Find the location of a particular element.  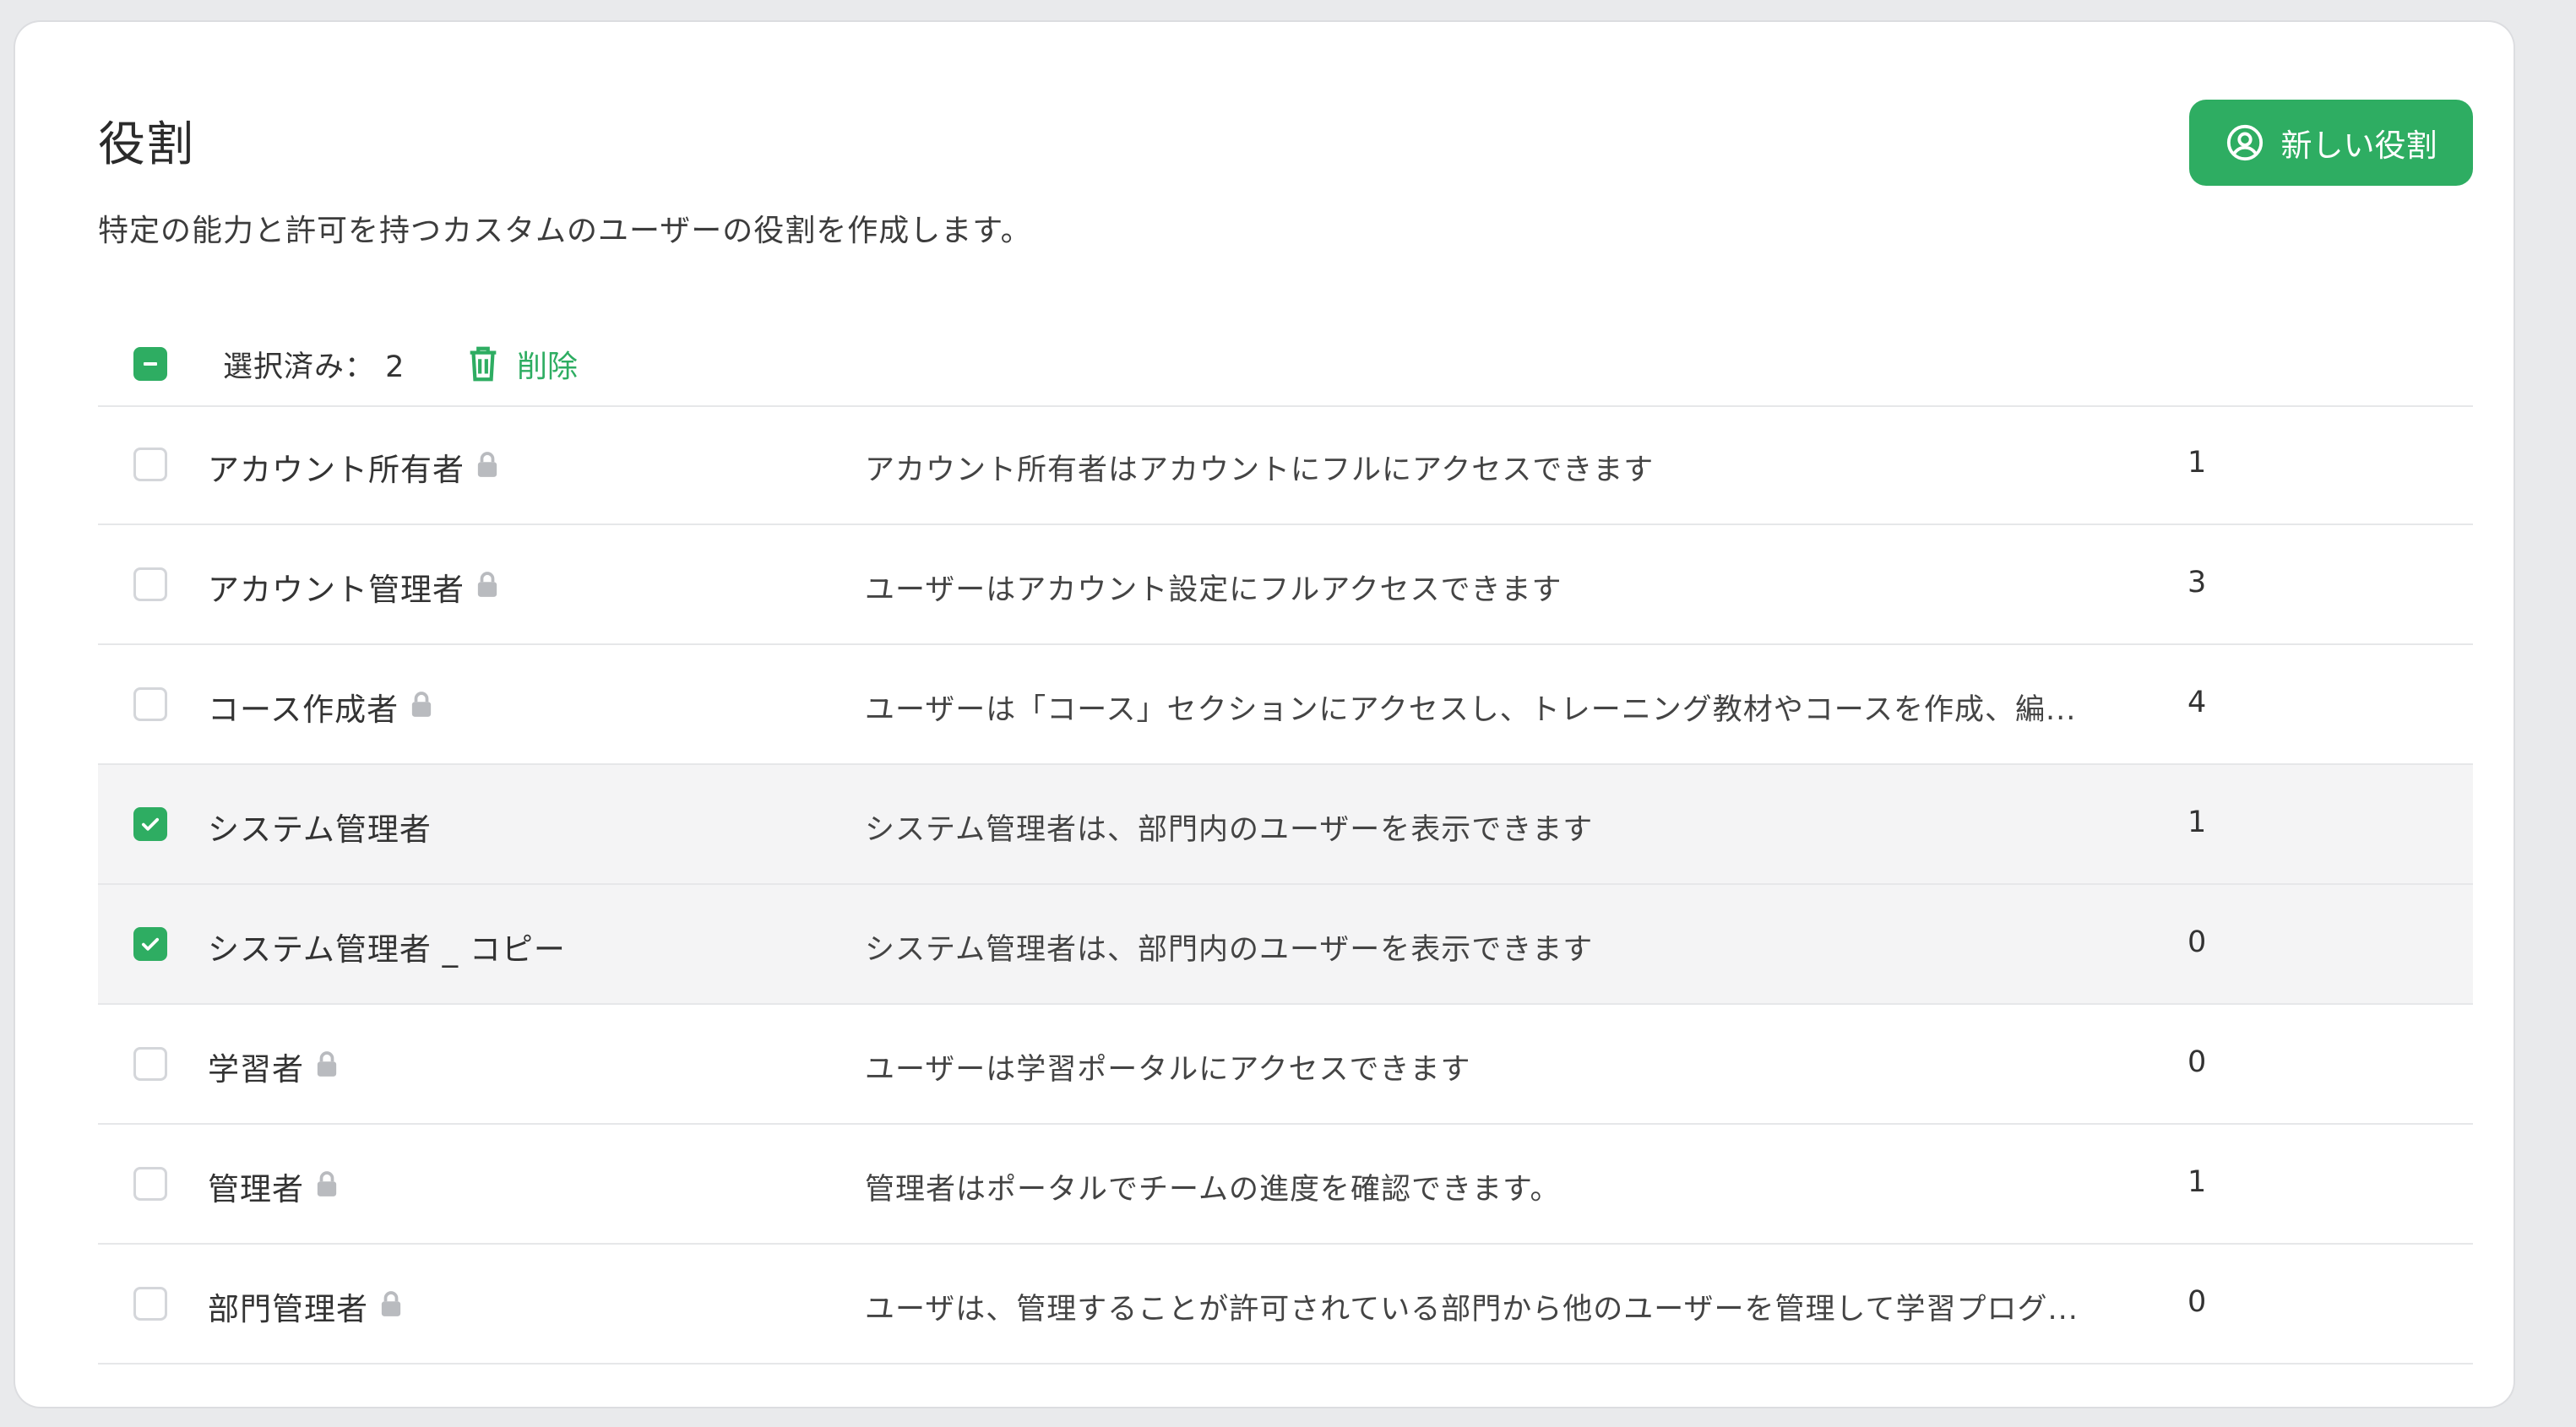

role-user-count: 3 is located at coordinates (2197, 583).